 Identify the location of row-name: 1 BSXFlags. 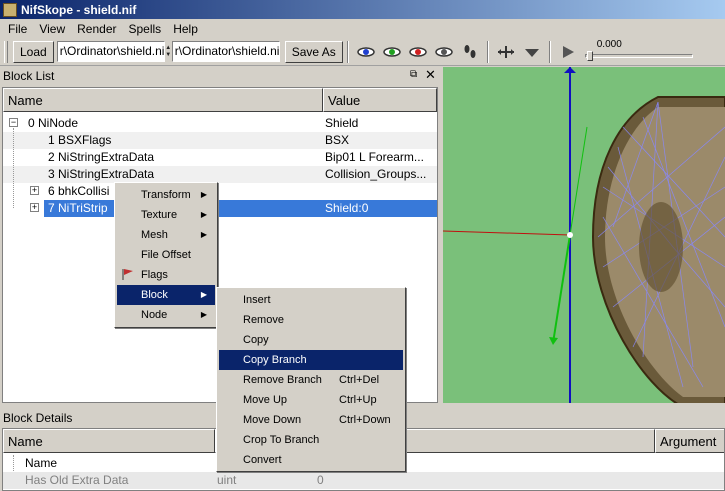
(80, 140).